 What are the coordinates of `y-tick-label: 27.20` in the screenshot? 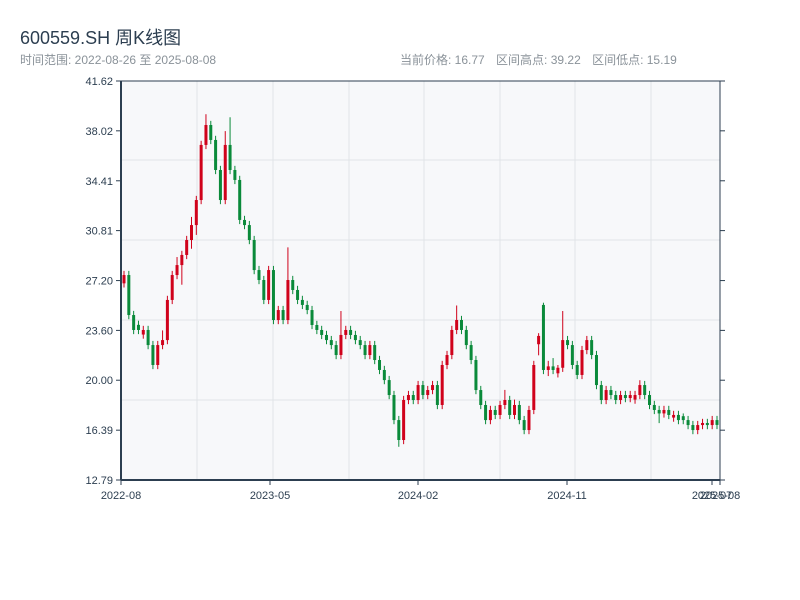 It's located at (99, 282).